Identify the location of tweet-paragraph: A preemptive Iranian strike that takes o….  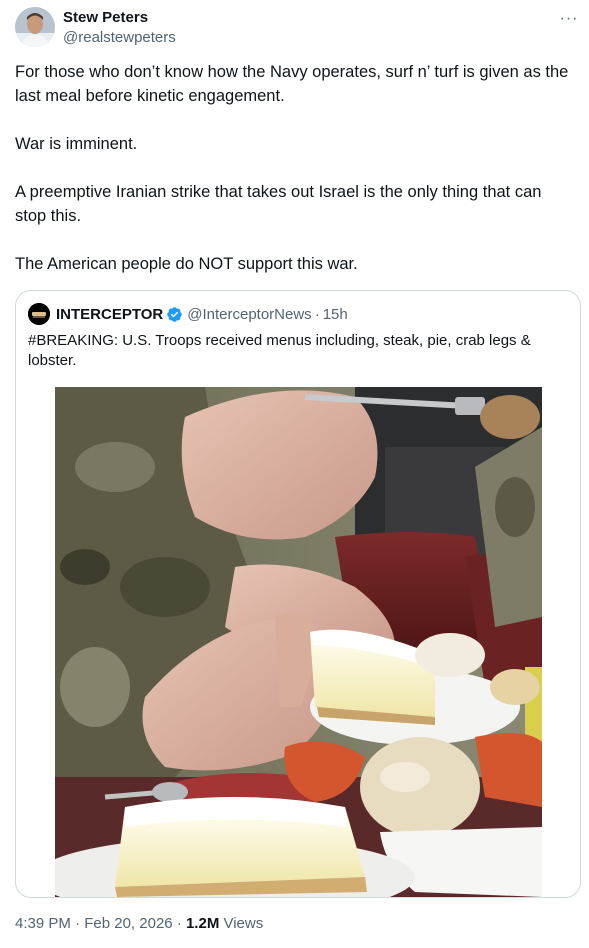
(278, 204).